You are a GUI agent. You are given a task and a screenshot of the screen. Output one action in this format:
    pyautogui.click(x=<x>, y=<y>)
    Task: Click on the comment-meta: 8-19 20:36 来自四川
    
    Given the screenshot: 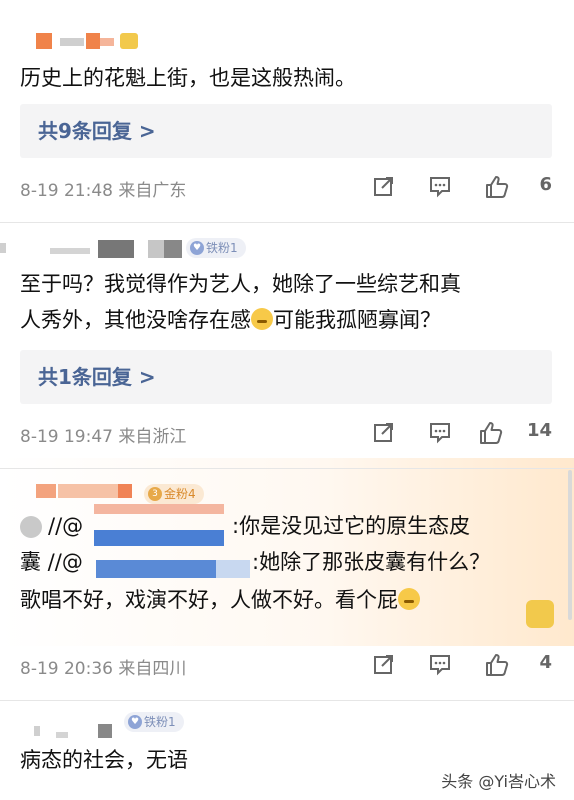 What is the action you would take?
    pyautogui.click(x=103, y=666)
    